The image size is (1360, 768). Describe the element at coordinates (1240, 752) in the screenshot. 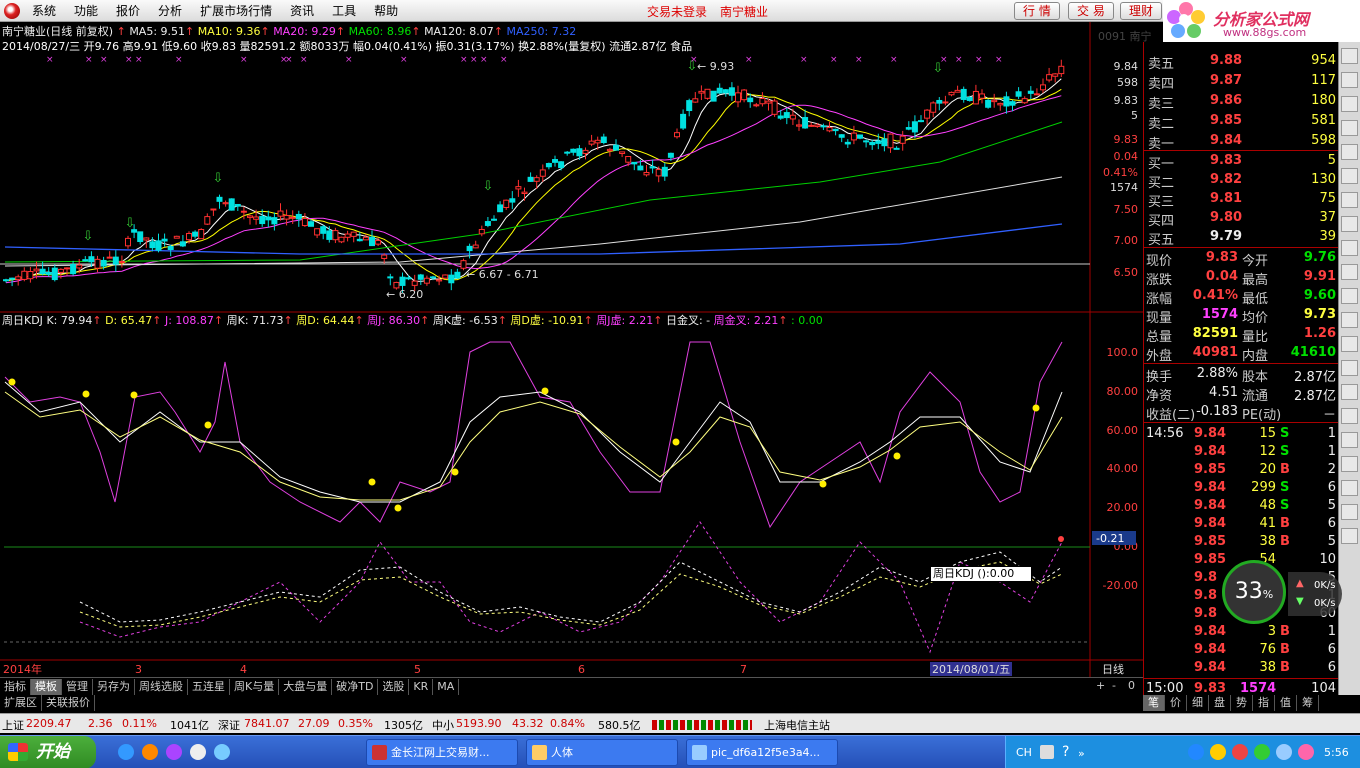

I see `antivirus-icon` at that location.